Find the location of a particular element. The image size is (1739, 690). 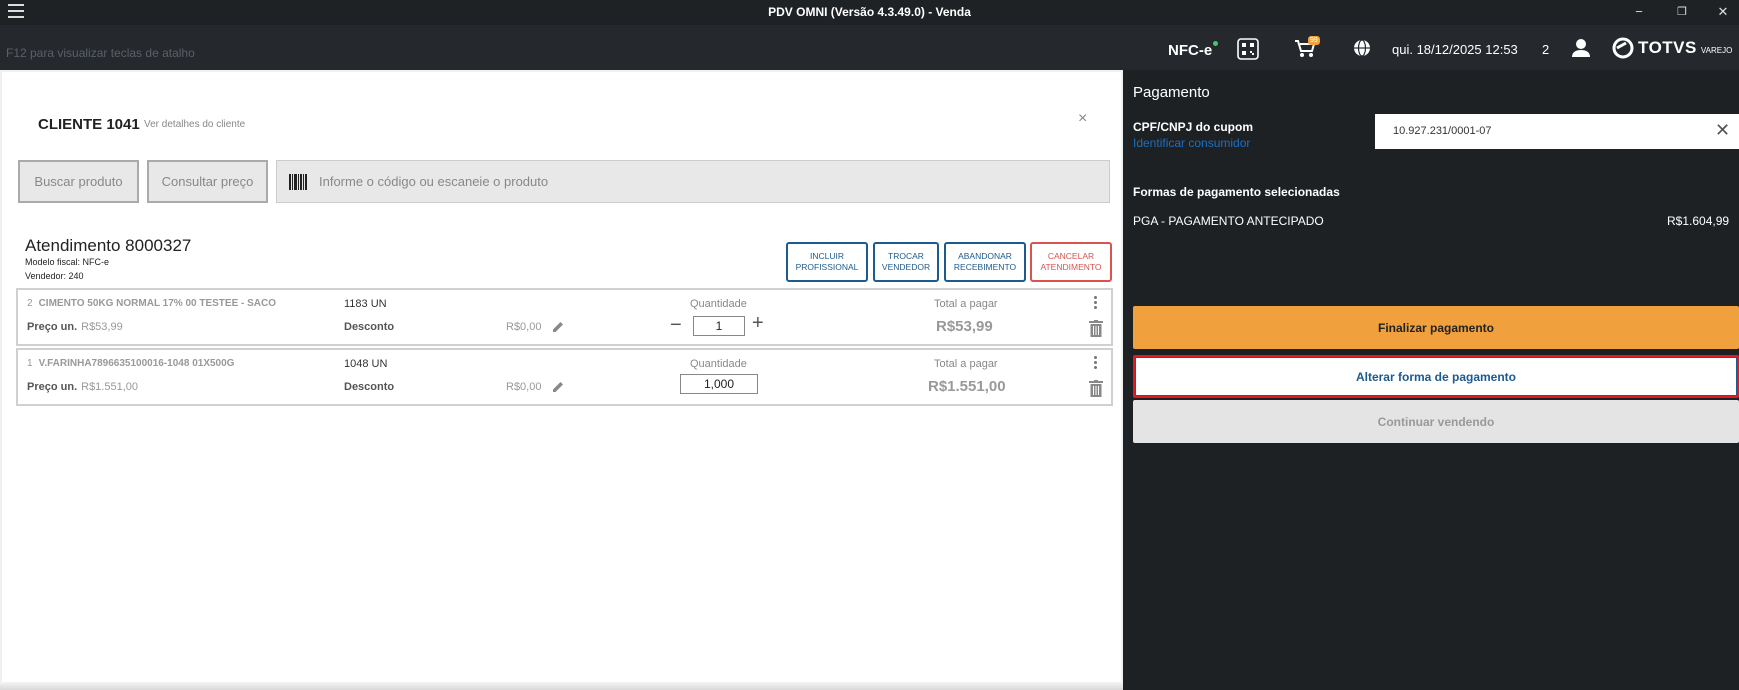

user-count: 2 is located at coordinates (1546, 49).